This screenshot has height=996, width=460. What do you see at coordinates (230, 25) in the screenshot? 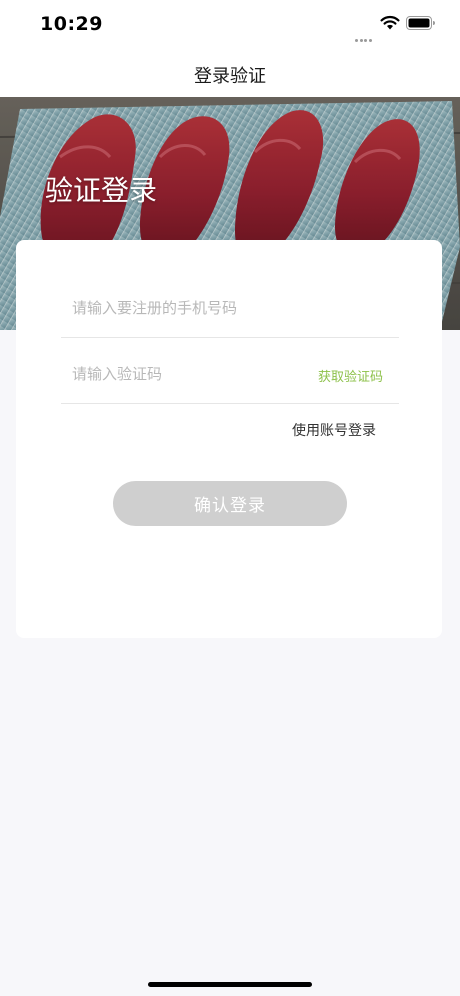
I see `status-bar: 10:29` at bounding box center [230, 25].